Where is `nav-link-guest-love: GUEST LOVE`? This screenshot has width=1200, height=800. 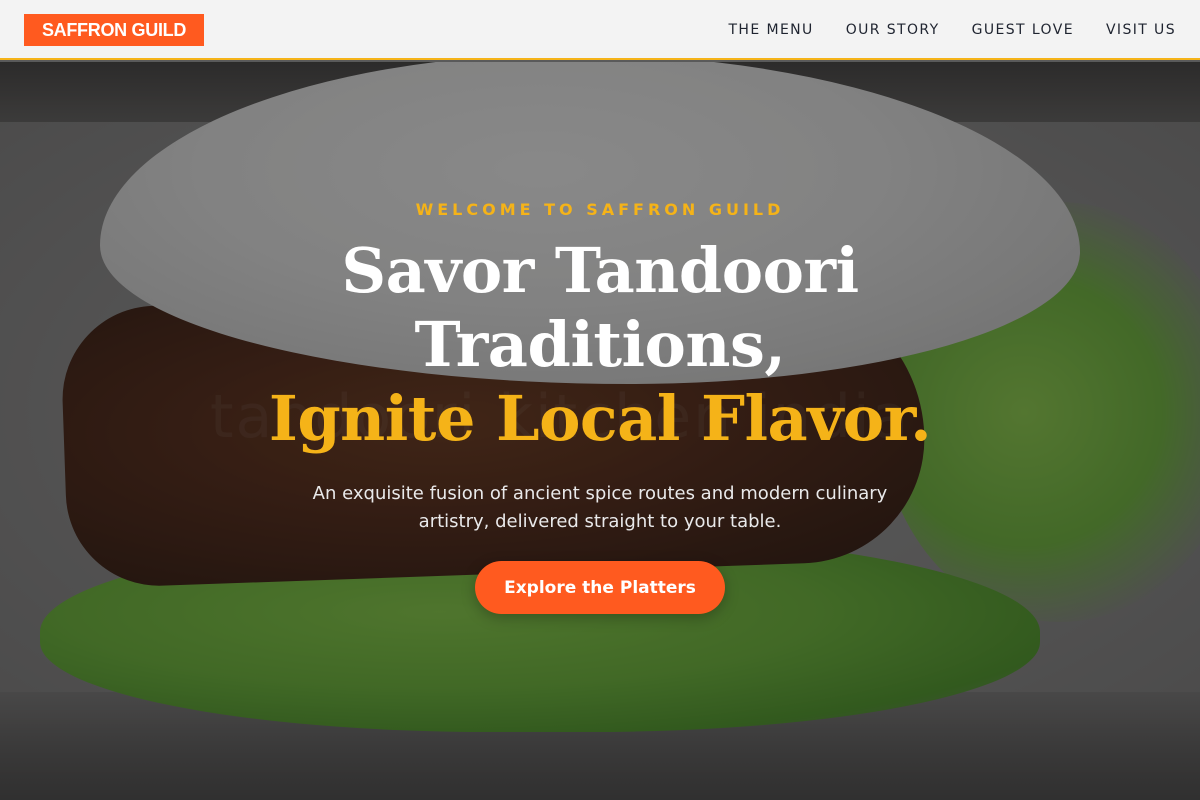 nav-link-guest-love: GUEST LOVE is located at coordinates (1023, 30).